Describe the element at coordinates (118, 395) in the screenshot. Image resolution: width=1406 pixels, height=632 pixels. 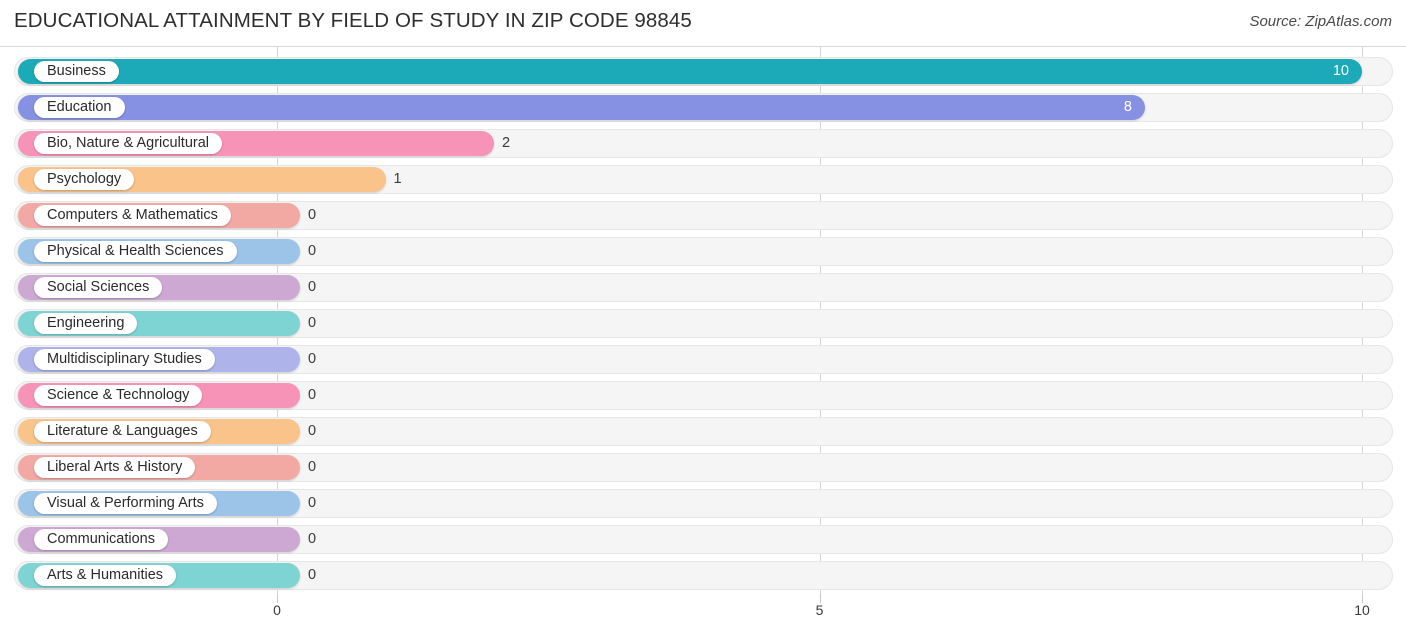
I see `bar-category-label: Science & Technology` at that location.